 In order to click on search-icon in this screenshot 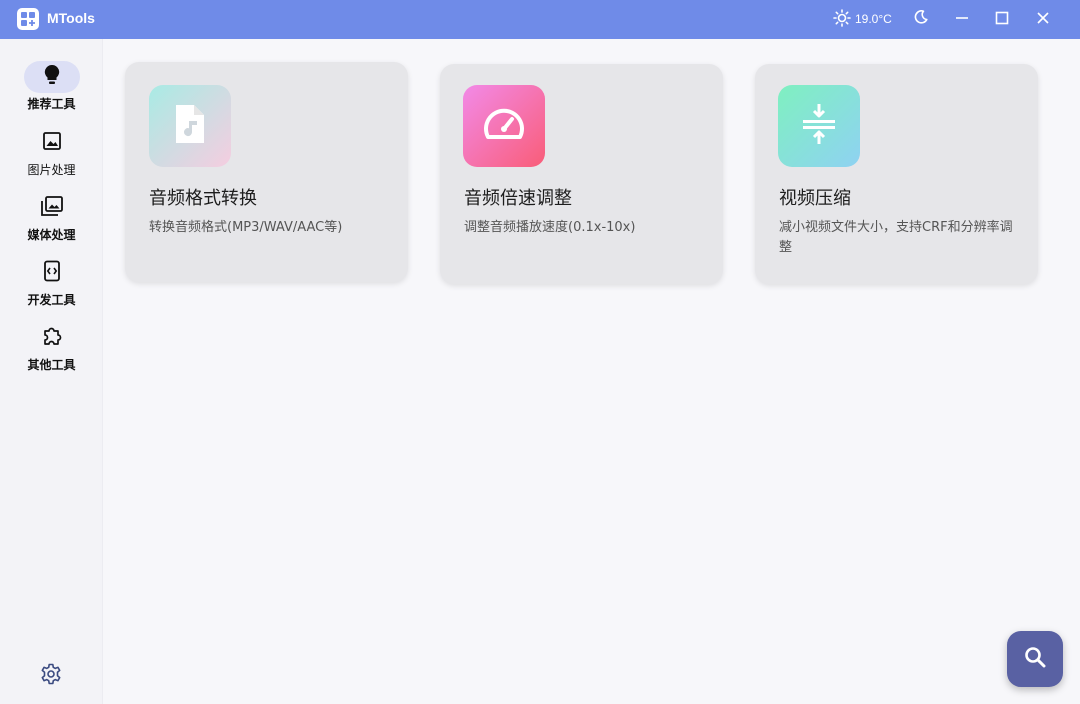, I will do `click(1035, 659)`.